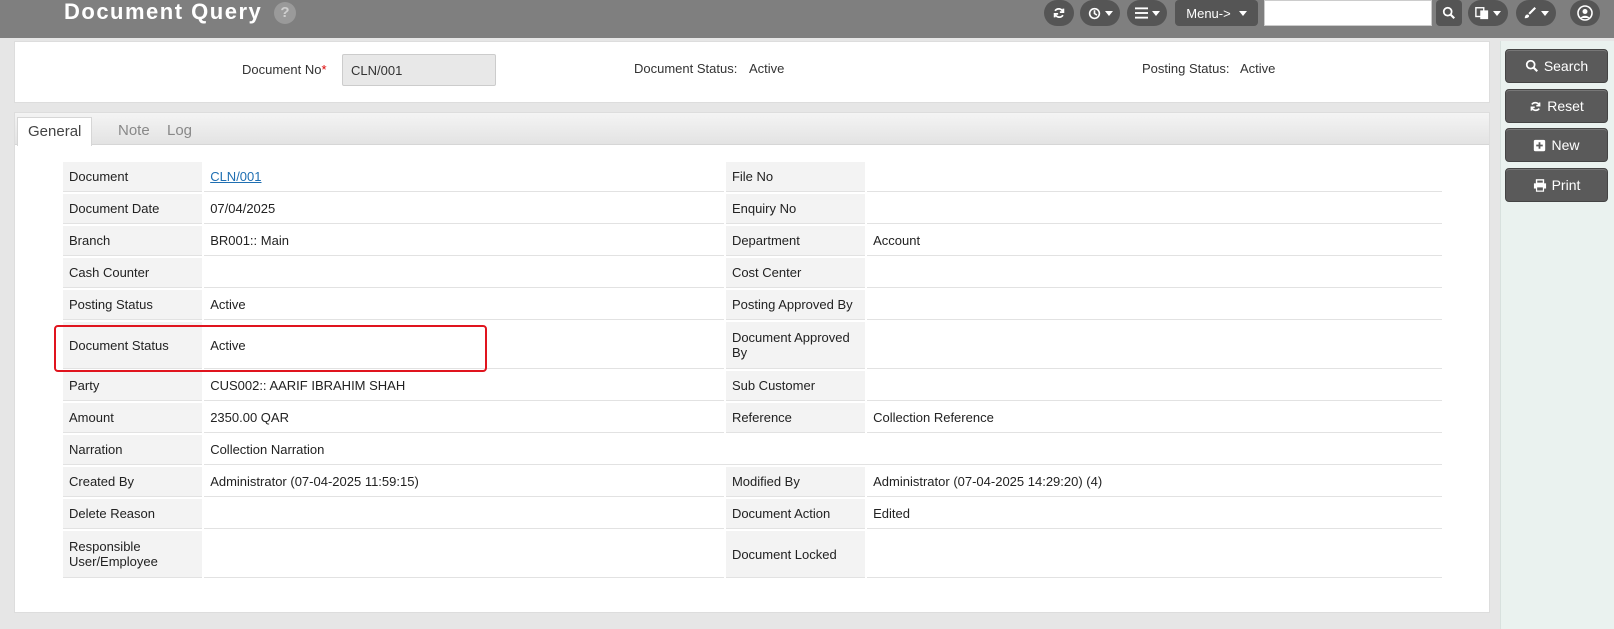 The width and height of the screenshot is (1614, 629). Describe the element at coordinates (133, 386) in the screenshot. I see `party-label: Party` at that location.